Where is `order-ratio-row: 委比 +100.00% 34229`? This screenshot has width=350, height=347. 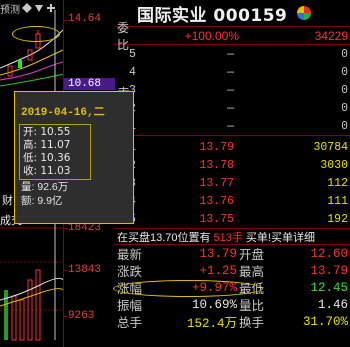
order-ratio-row: 委比 +100.00% 34229 is located at coordinates (232, 36).